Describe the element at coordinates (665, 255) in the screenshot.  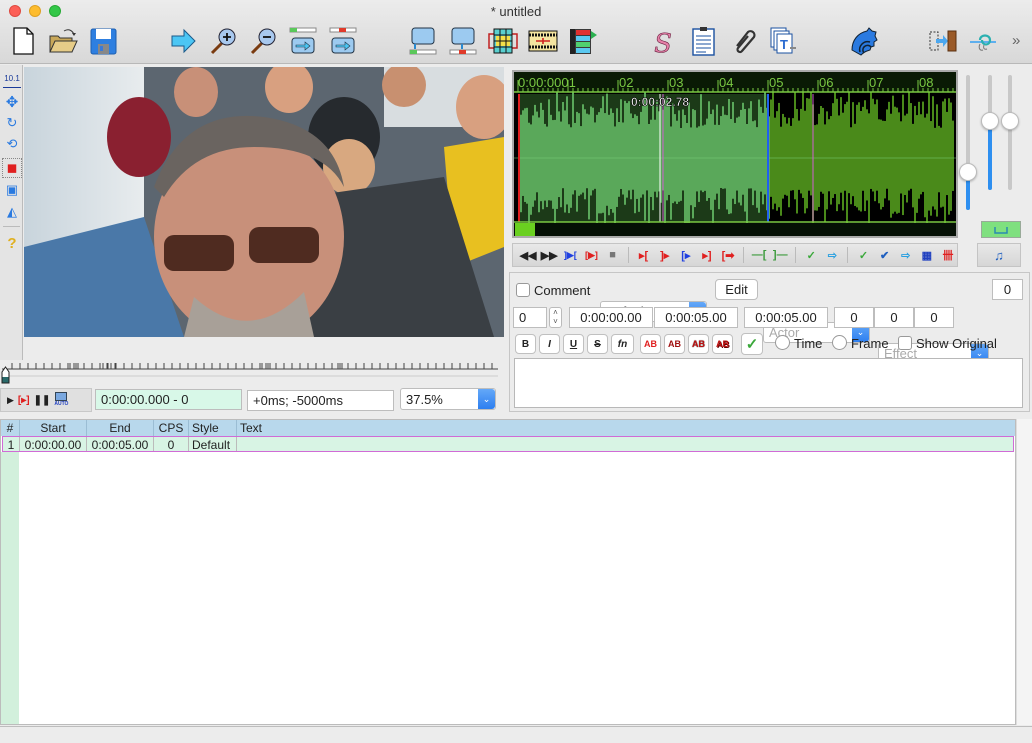
I see `play-500ms-after-button: ]▸` at that location.